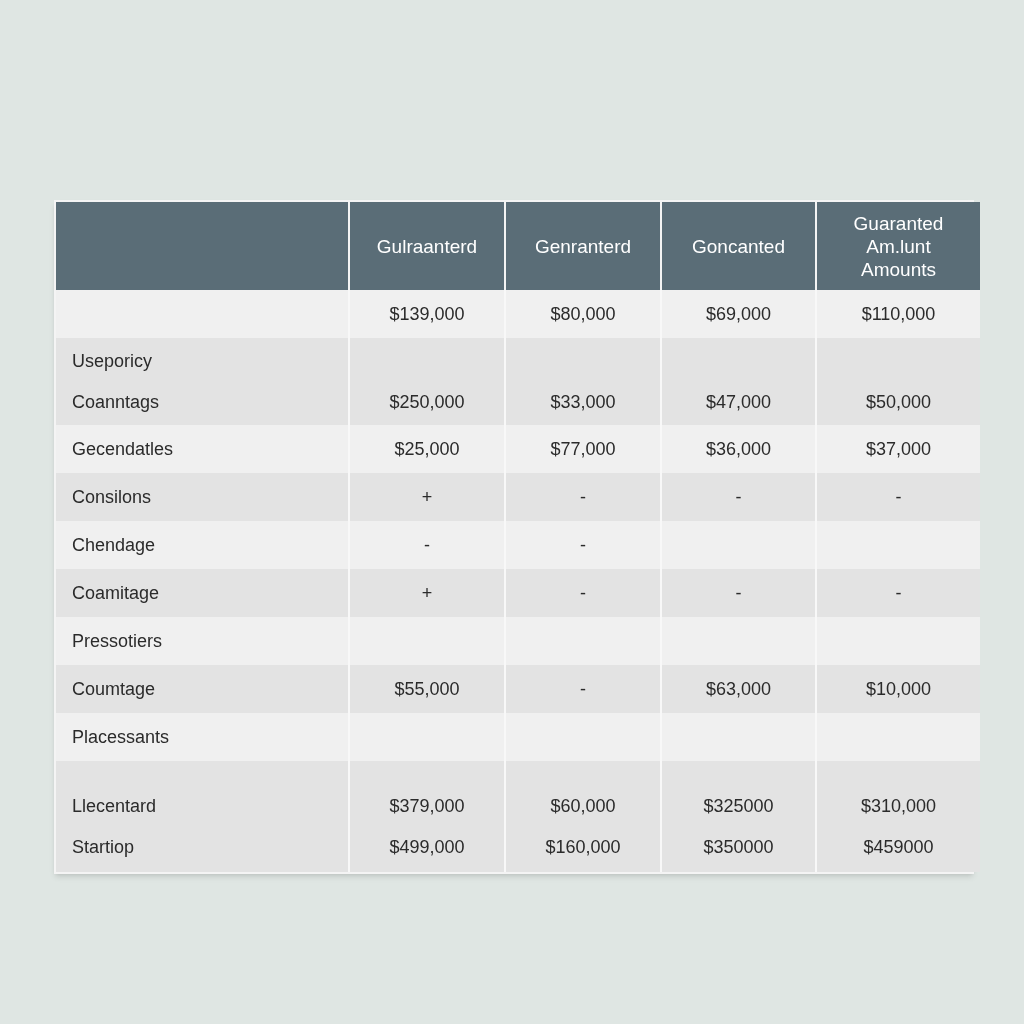 This screenshot has height=1024, width=1024. I want to click on cell-value: $47,000, so click(738, 402).